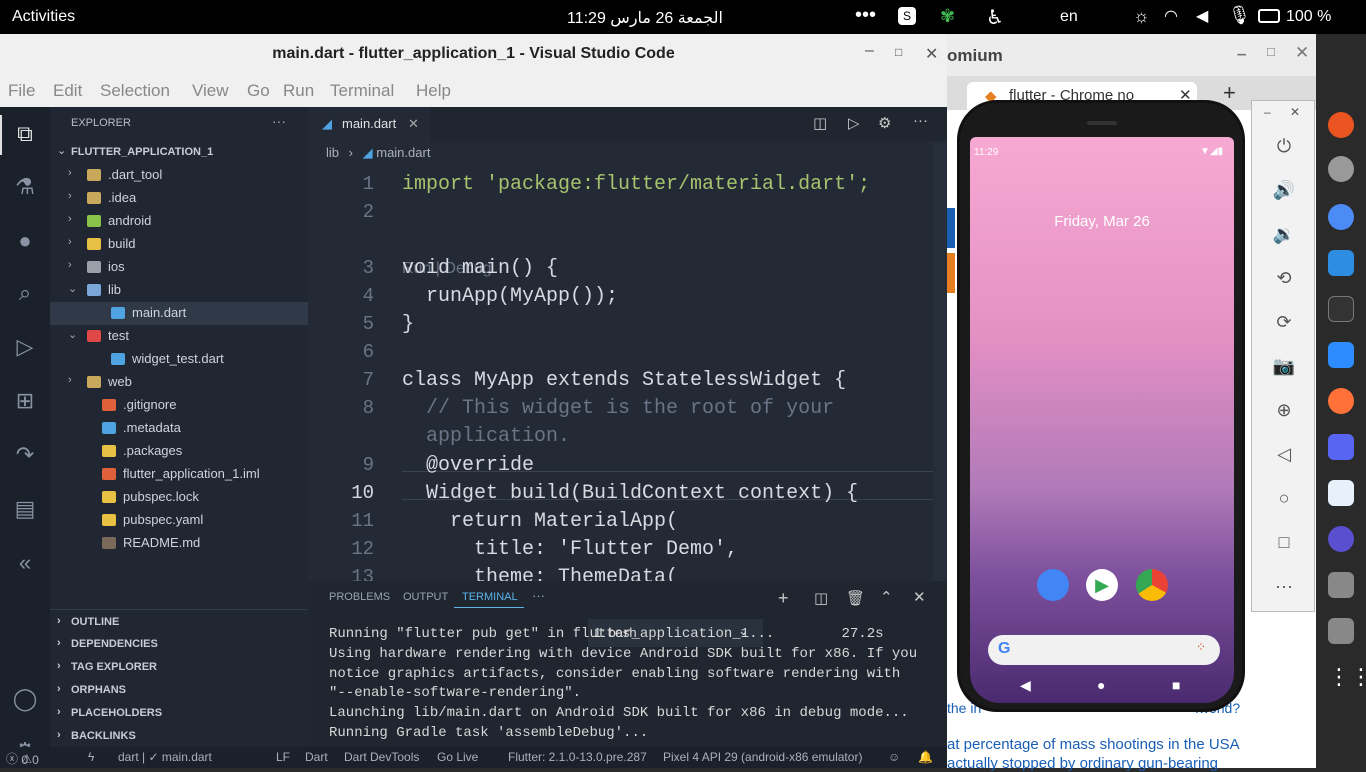  Describe the element at coordinates (25, 134) in the screenshot. I see `explorer-icon: ⧉` at that location.